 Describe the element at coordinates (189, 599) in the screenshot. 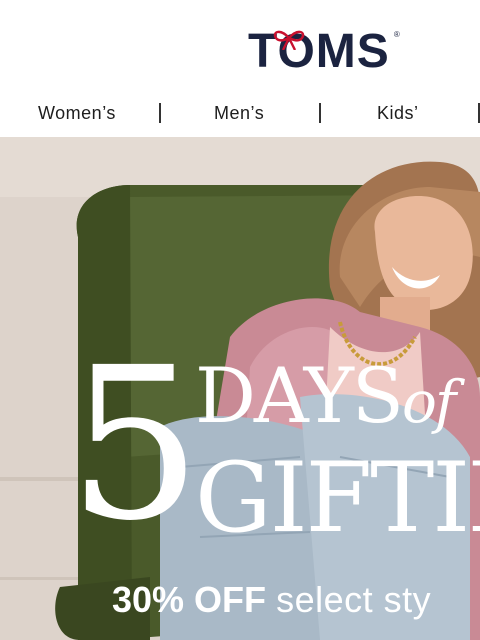

I see `promo-discount: 30% OFF` at that location.